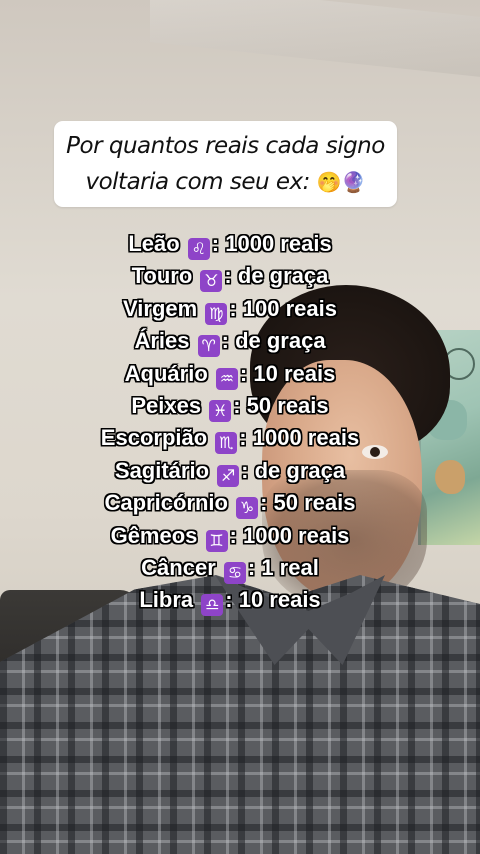 The image size is (480, 854). What do you see at coordinates (208, 346) in the screenshot?
I see `zodiac-icon: ♈` at bounding box center [208, 346].